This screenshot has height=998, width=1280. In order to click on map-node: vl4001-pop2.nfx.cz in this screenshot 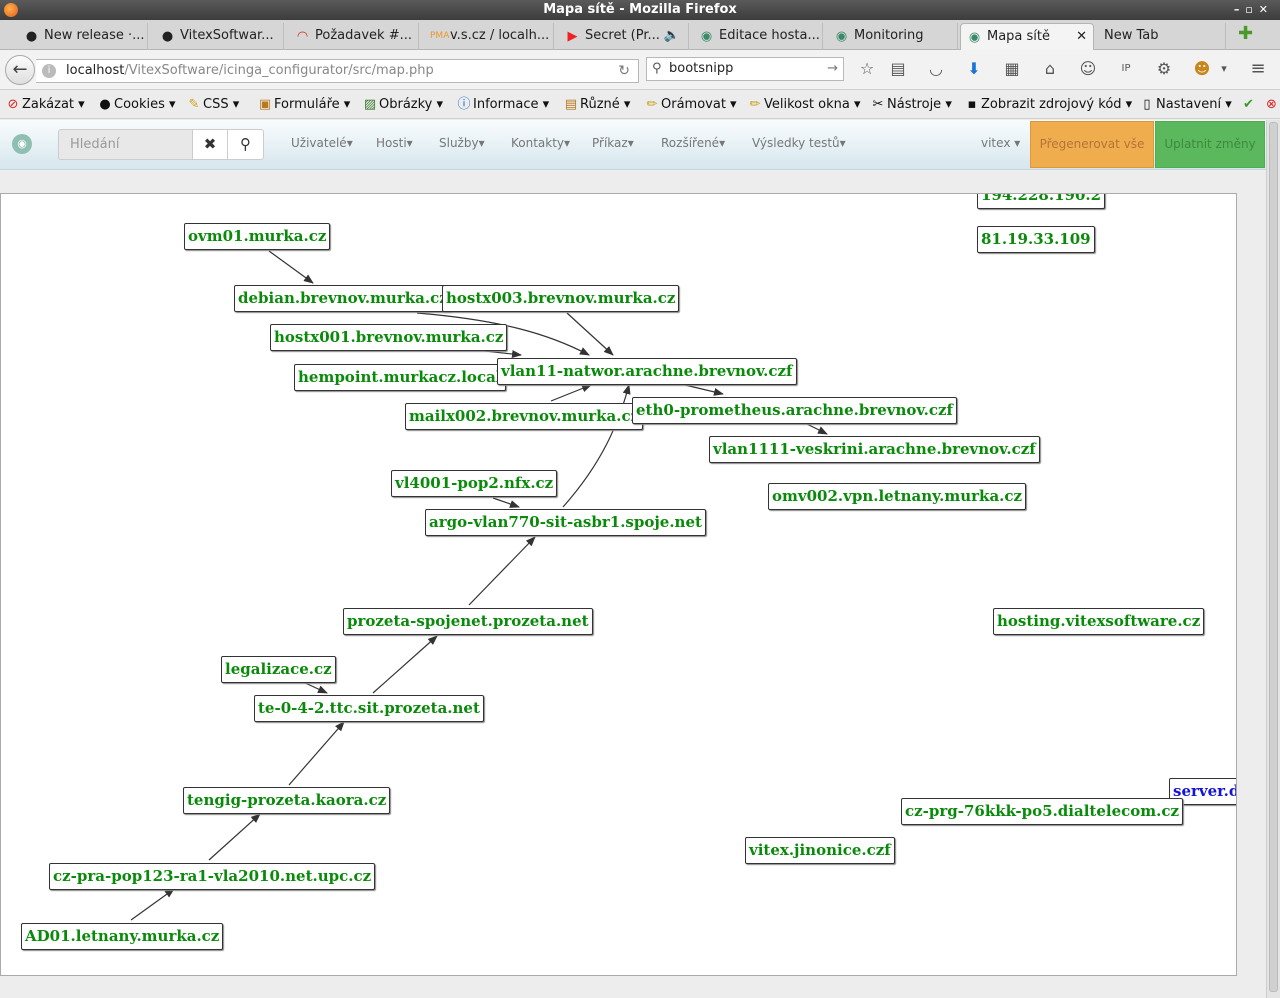, I will do `click(474, 483)`.